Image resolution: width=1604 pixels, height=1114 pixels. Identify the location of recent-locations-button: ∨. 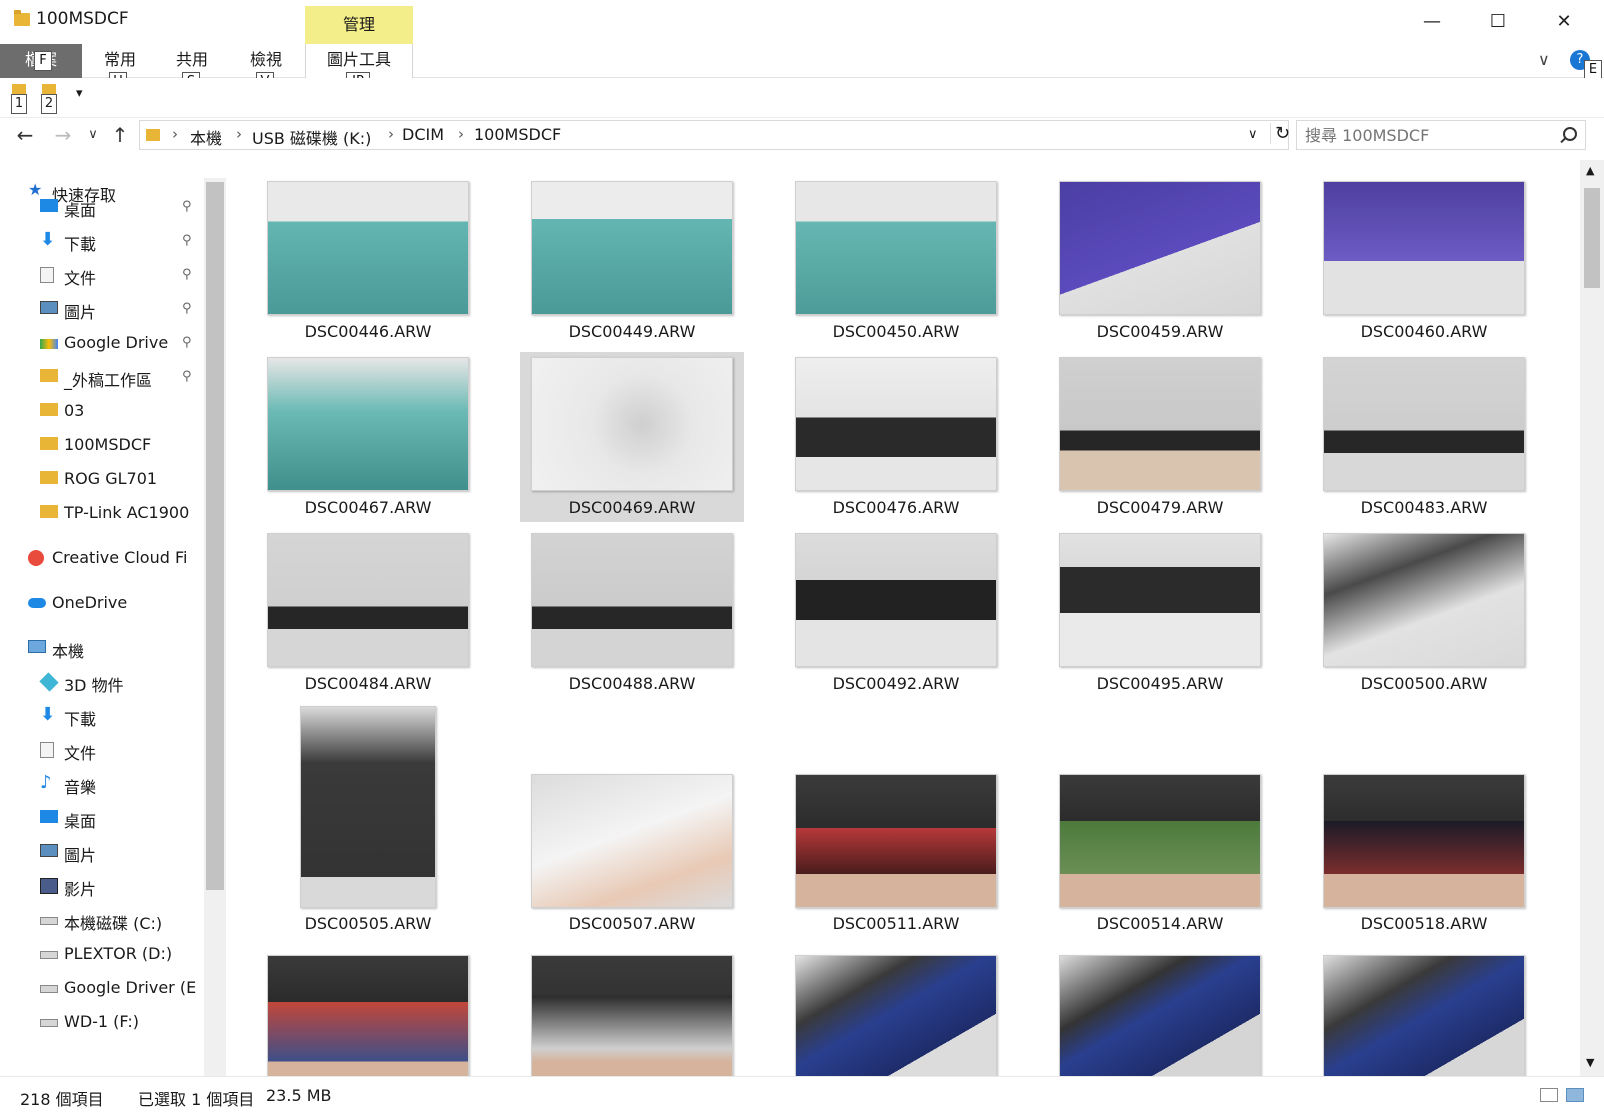
(93, 135).